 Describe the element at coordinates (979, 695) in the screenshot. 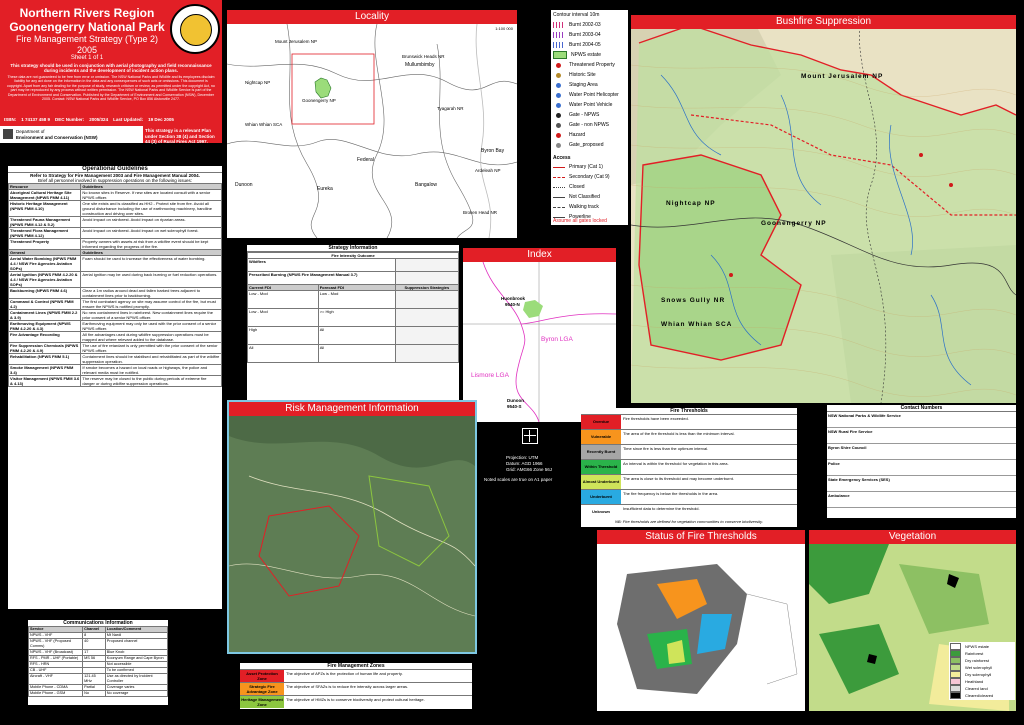

I see `veg-label: Cleared/cleared` at that location.